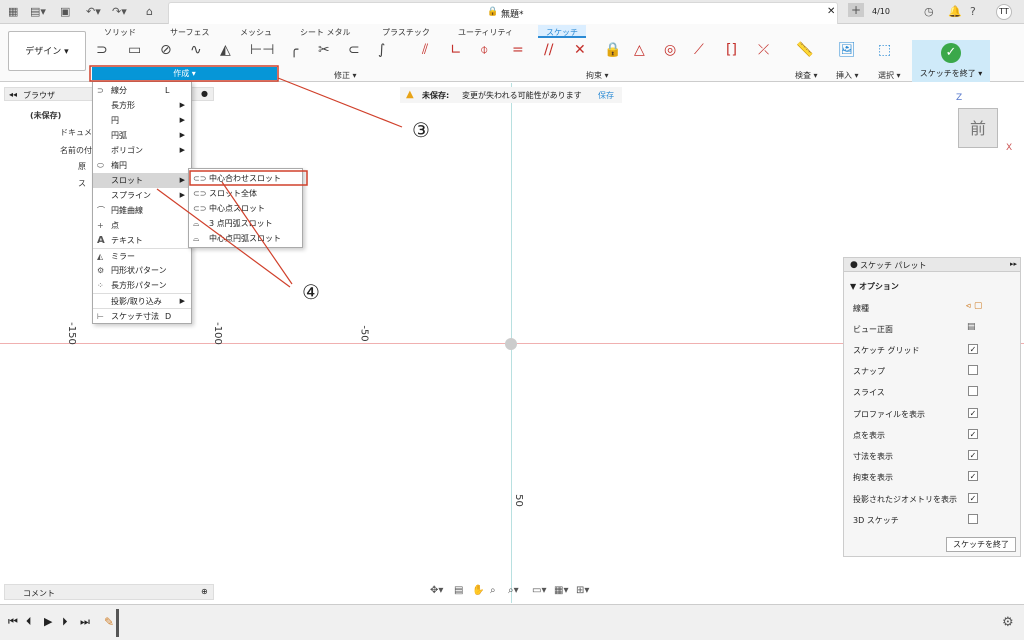 The image size is (1024, 640). Describe the element at coordinates (204, 591) in the screenshot. I see `add-comment-icon: ⊕` at that location.